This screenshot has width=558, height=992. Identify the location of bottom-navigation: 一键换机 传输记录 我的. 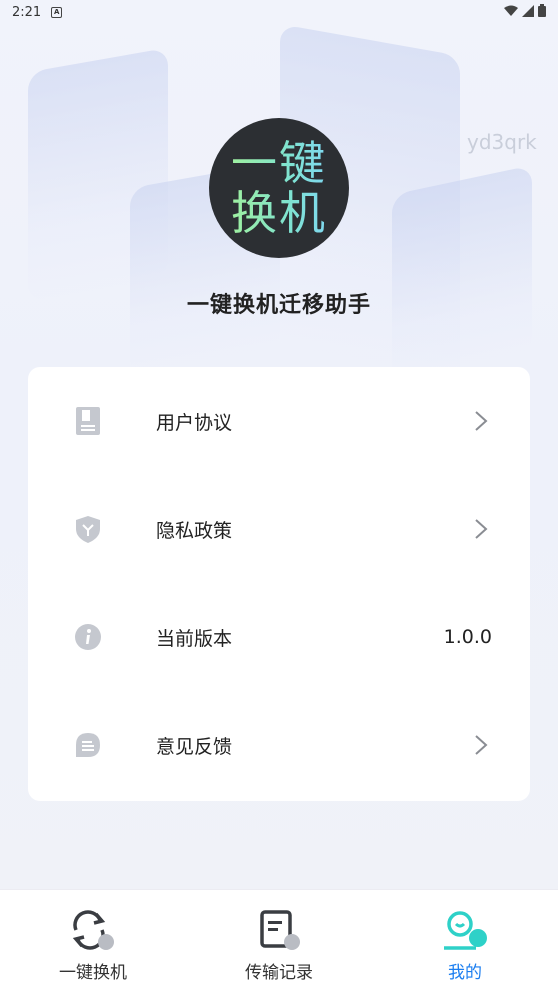
(279, 940).